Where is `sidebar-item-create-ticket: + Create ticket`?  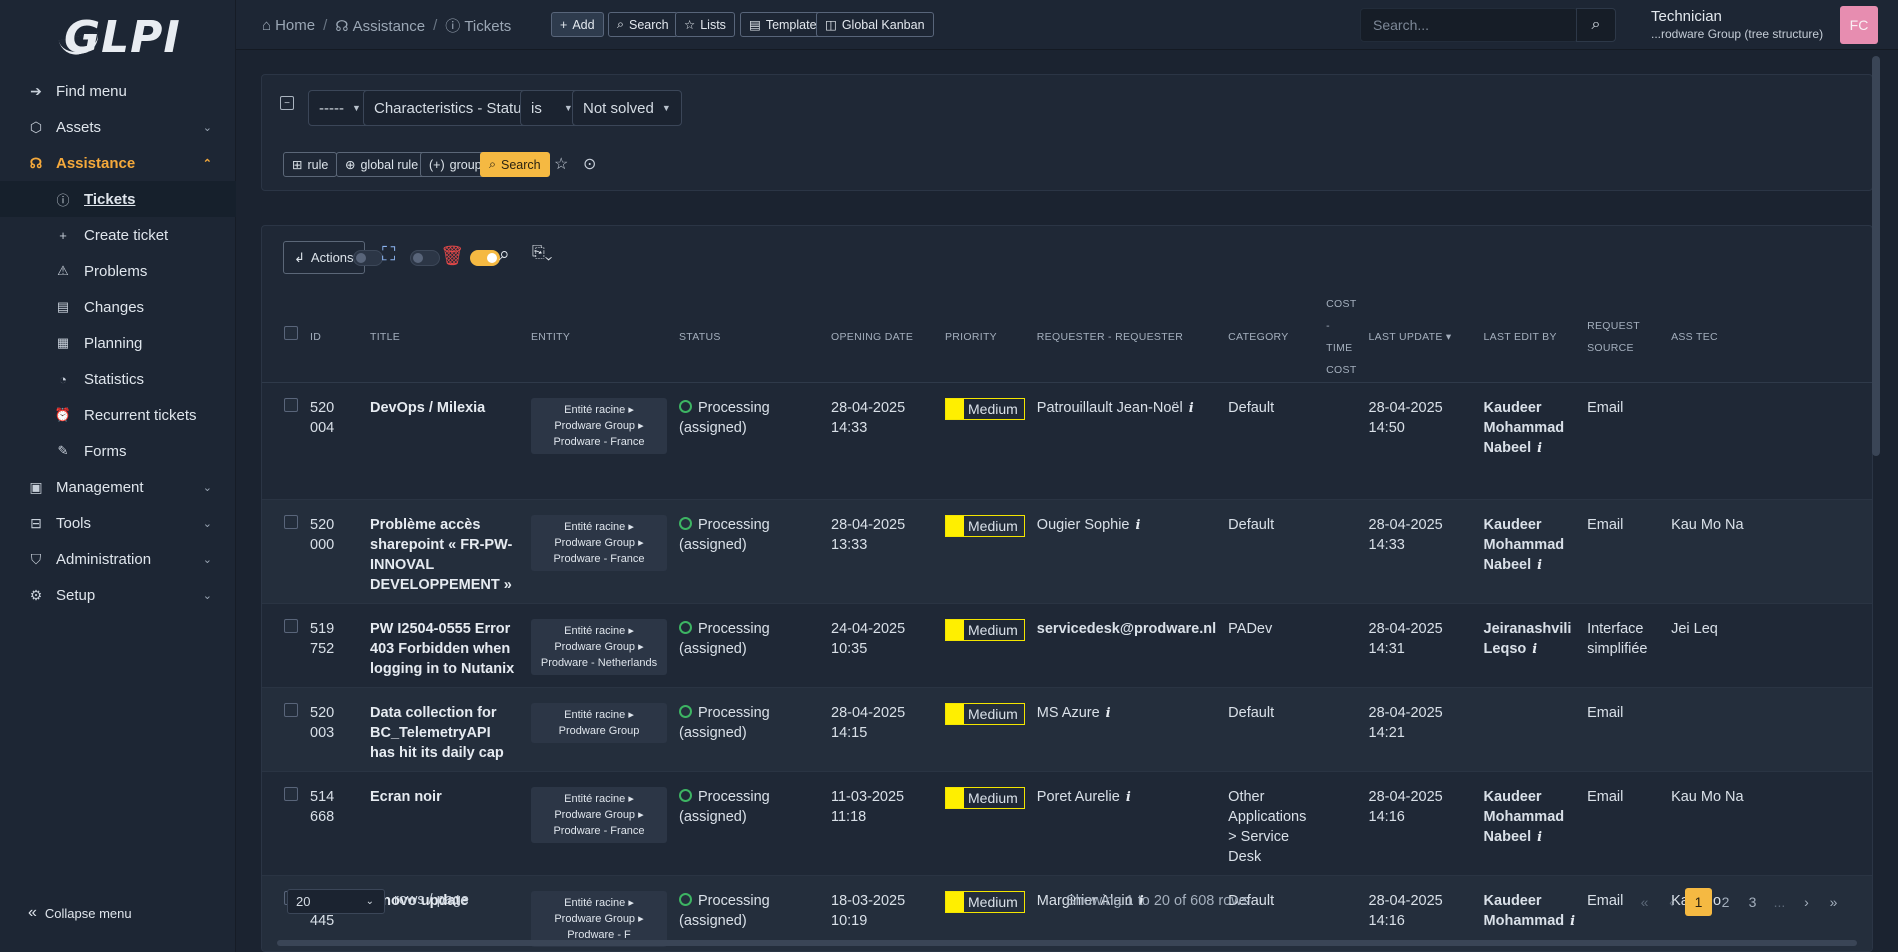
sidebar-item-create-ticket: + Create ticket is located at coordinates (118, 235).